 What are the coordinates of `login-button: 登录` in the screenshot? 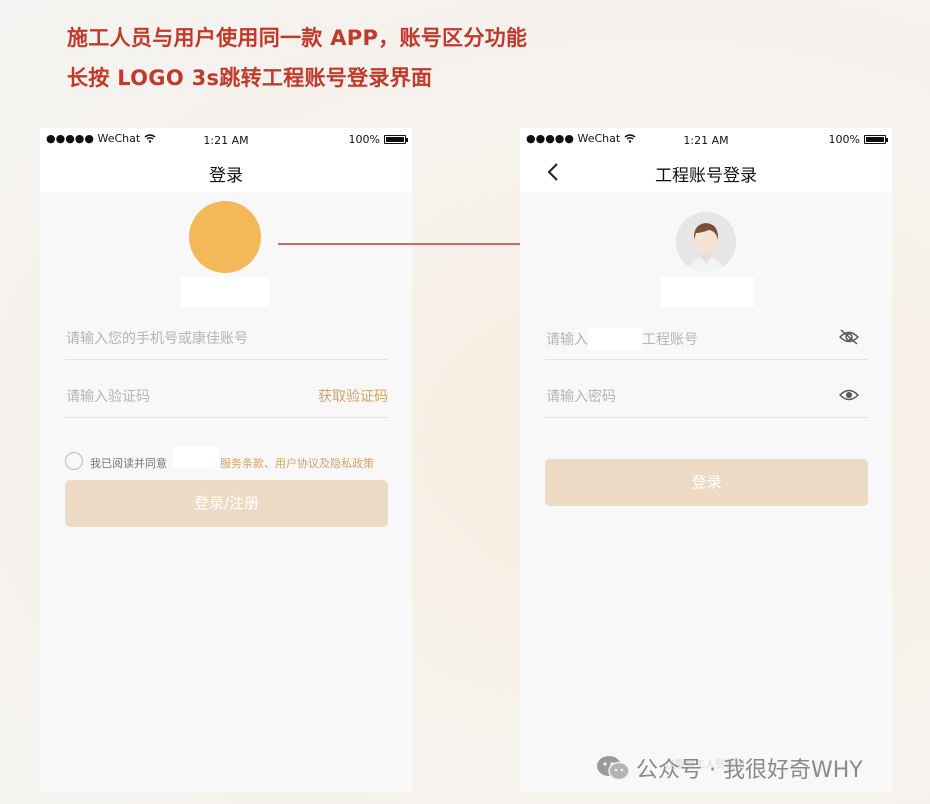 It's located at (706, 482).